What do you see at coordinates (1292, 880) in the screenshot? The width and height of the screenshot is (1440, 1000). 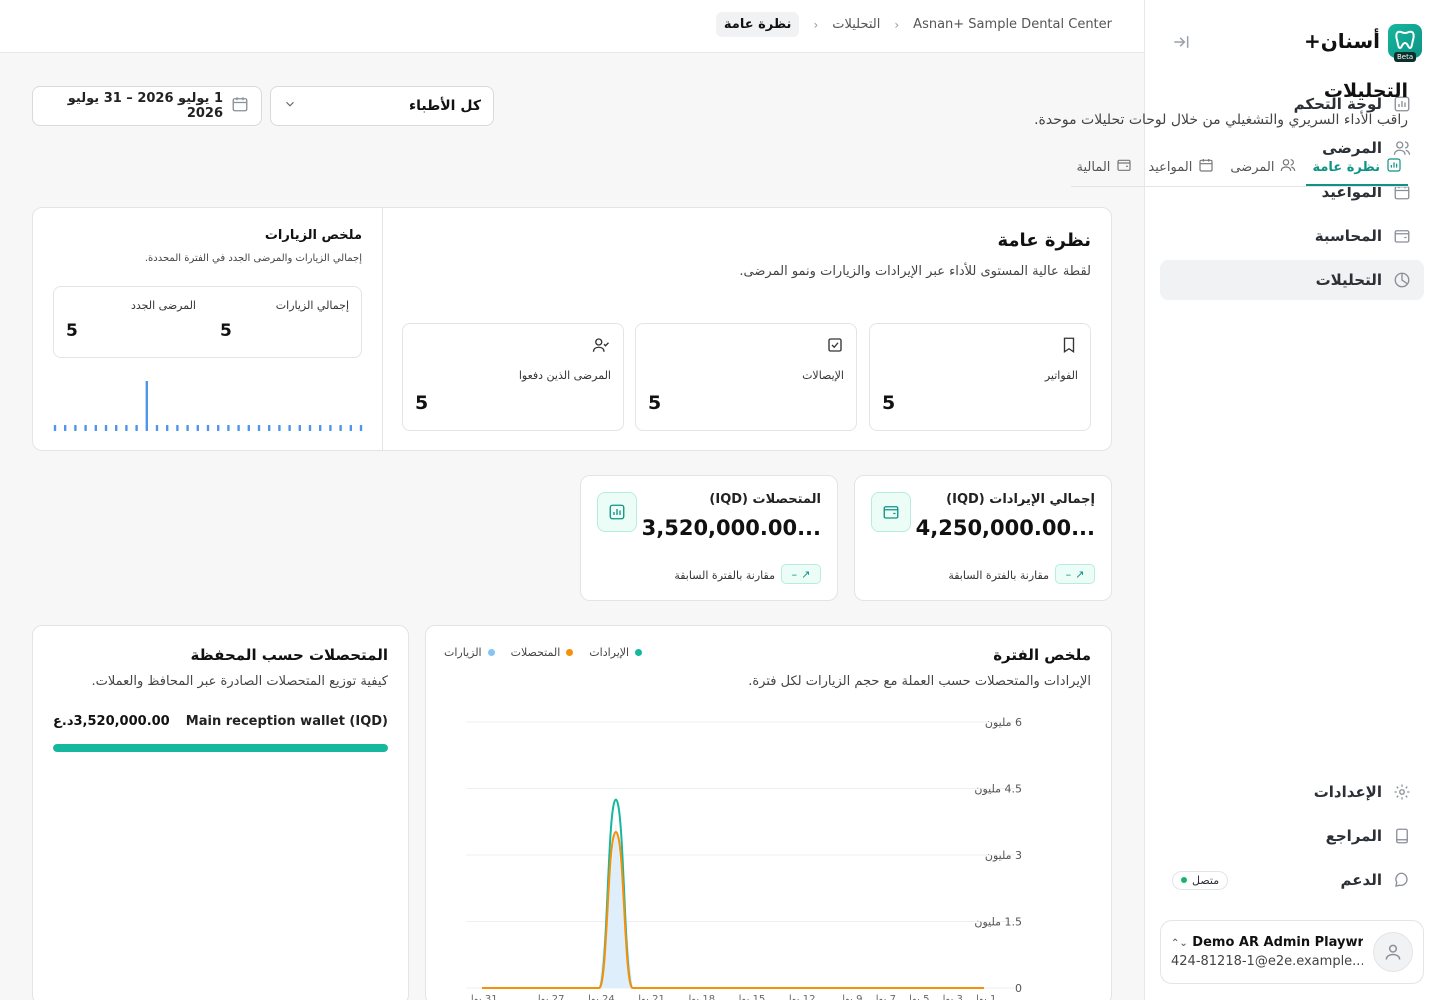 I see `sidebar-item-support: الدعم متصل` at bounding box center [1292, 880].